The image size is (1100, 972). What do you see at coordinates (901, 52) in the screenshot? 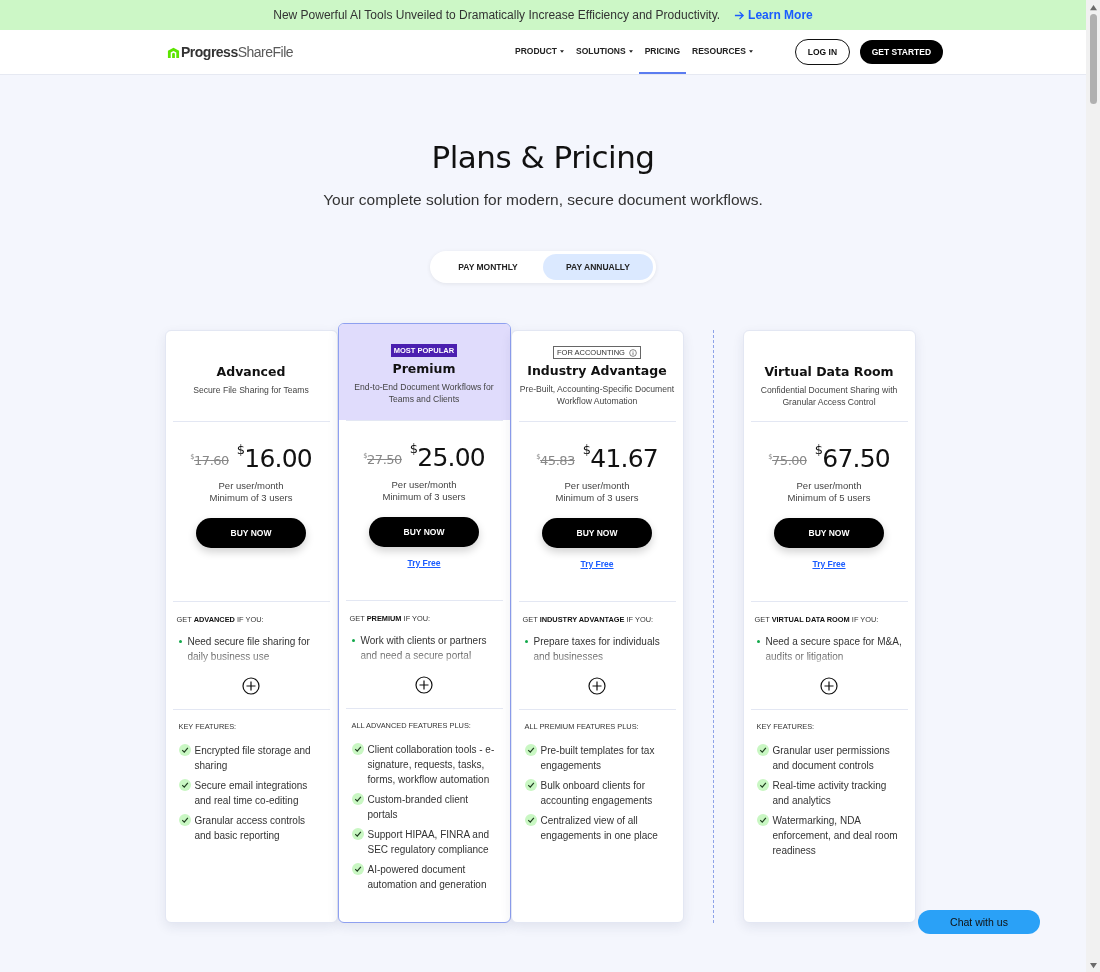
I see `get-started-button: GET STARTED` at bounding box center [901, 52].